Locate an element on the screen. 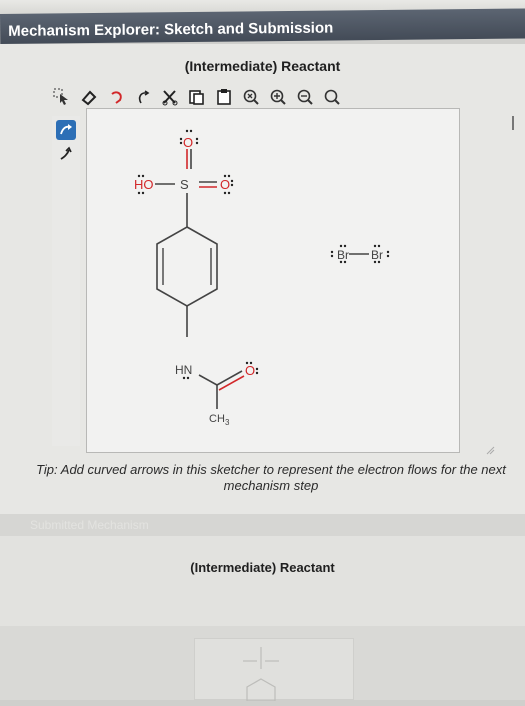  second-panel is located at coordinates (262, 581).